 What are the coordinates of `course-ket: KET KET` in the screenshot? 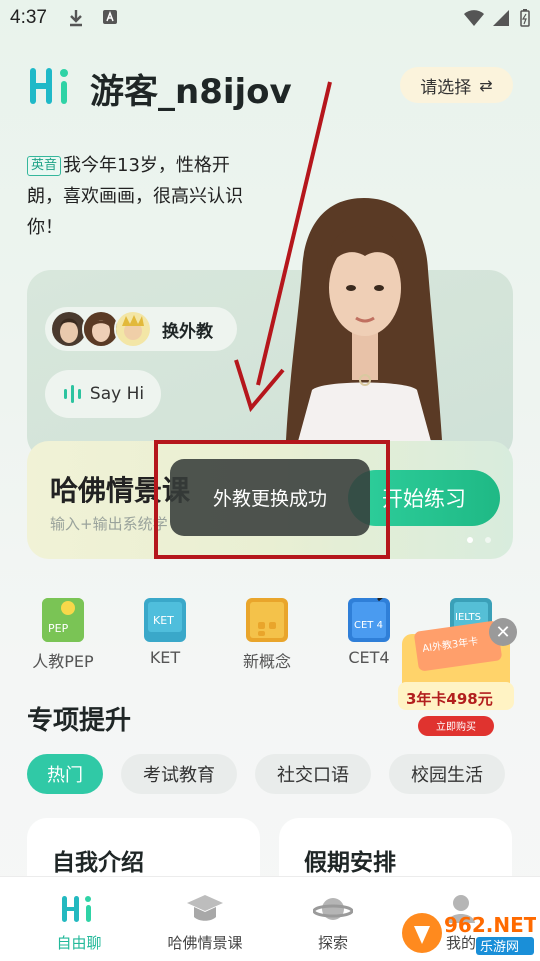 It's located at (165, 632).